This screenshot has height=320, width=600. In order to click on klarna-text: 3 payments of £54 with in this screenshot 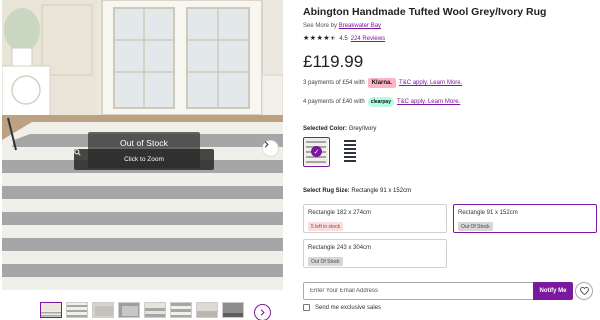, I will do `click(334, 83)`.